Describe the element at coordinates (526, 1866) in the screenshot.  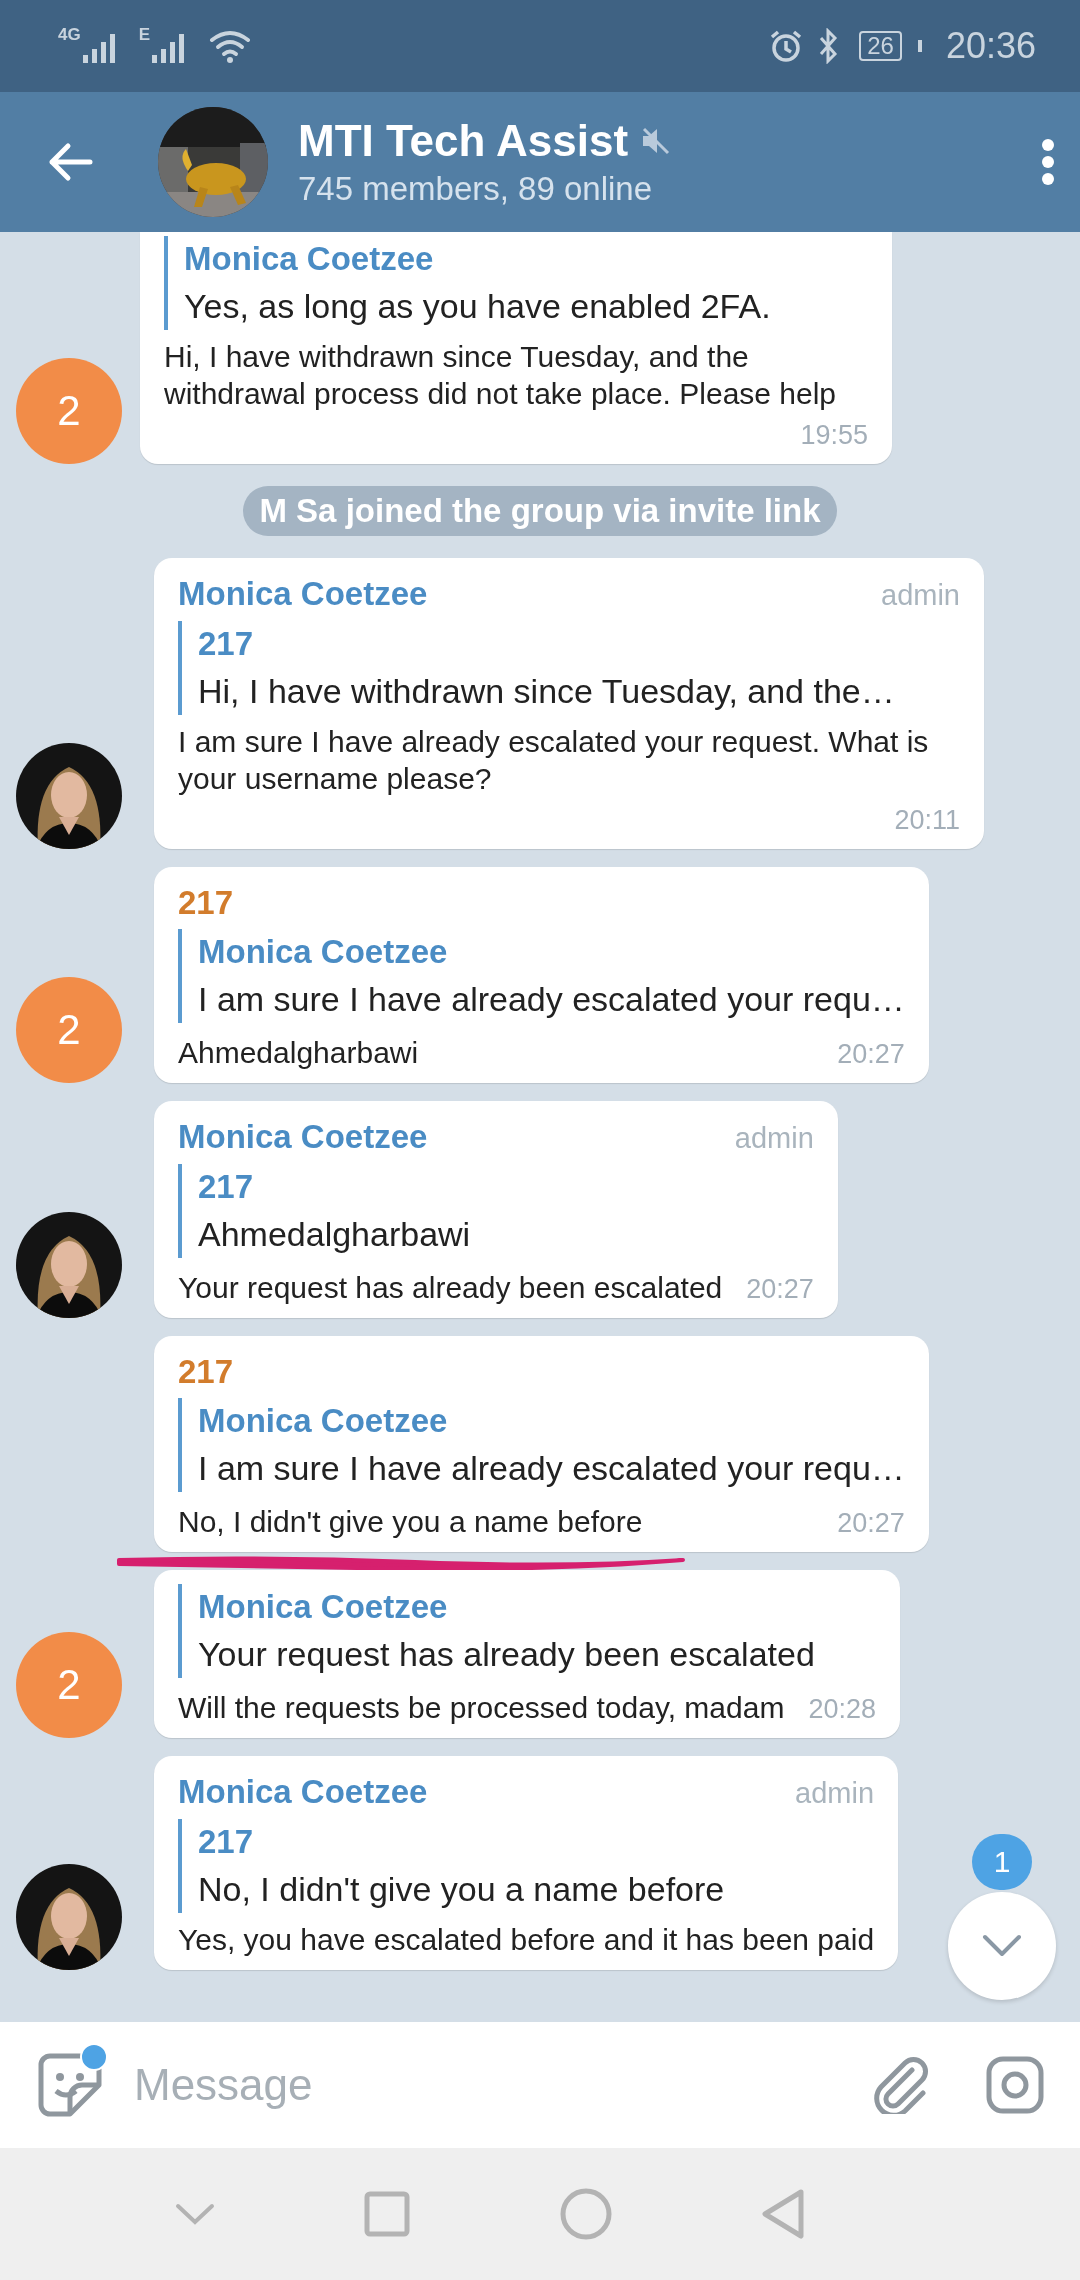
I see `reply-quote: 217 No, I didn't give you a name before` at that location.